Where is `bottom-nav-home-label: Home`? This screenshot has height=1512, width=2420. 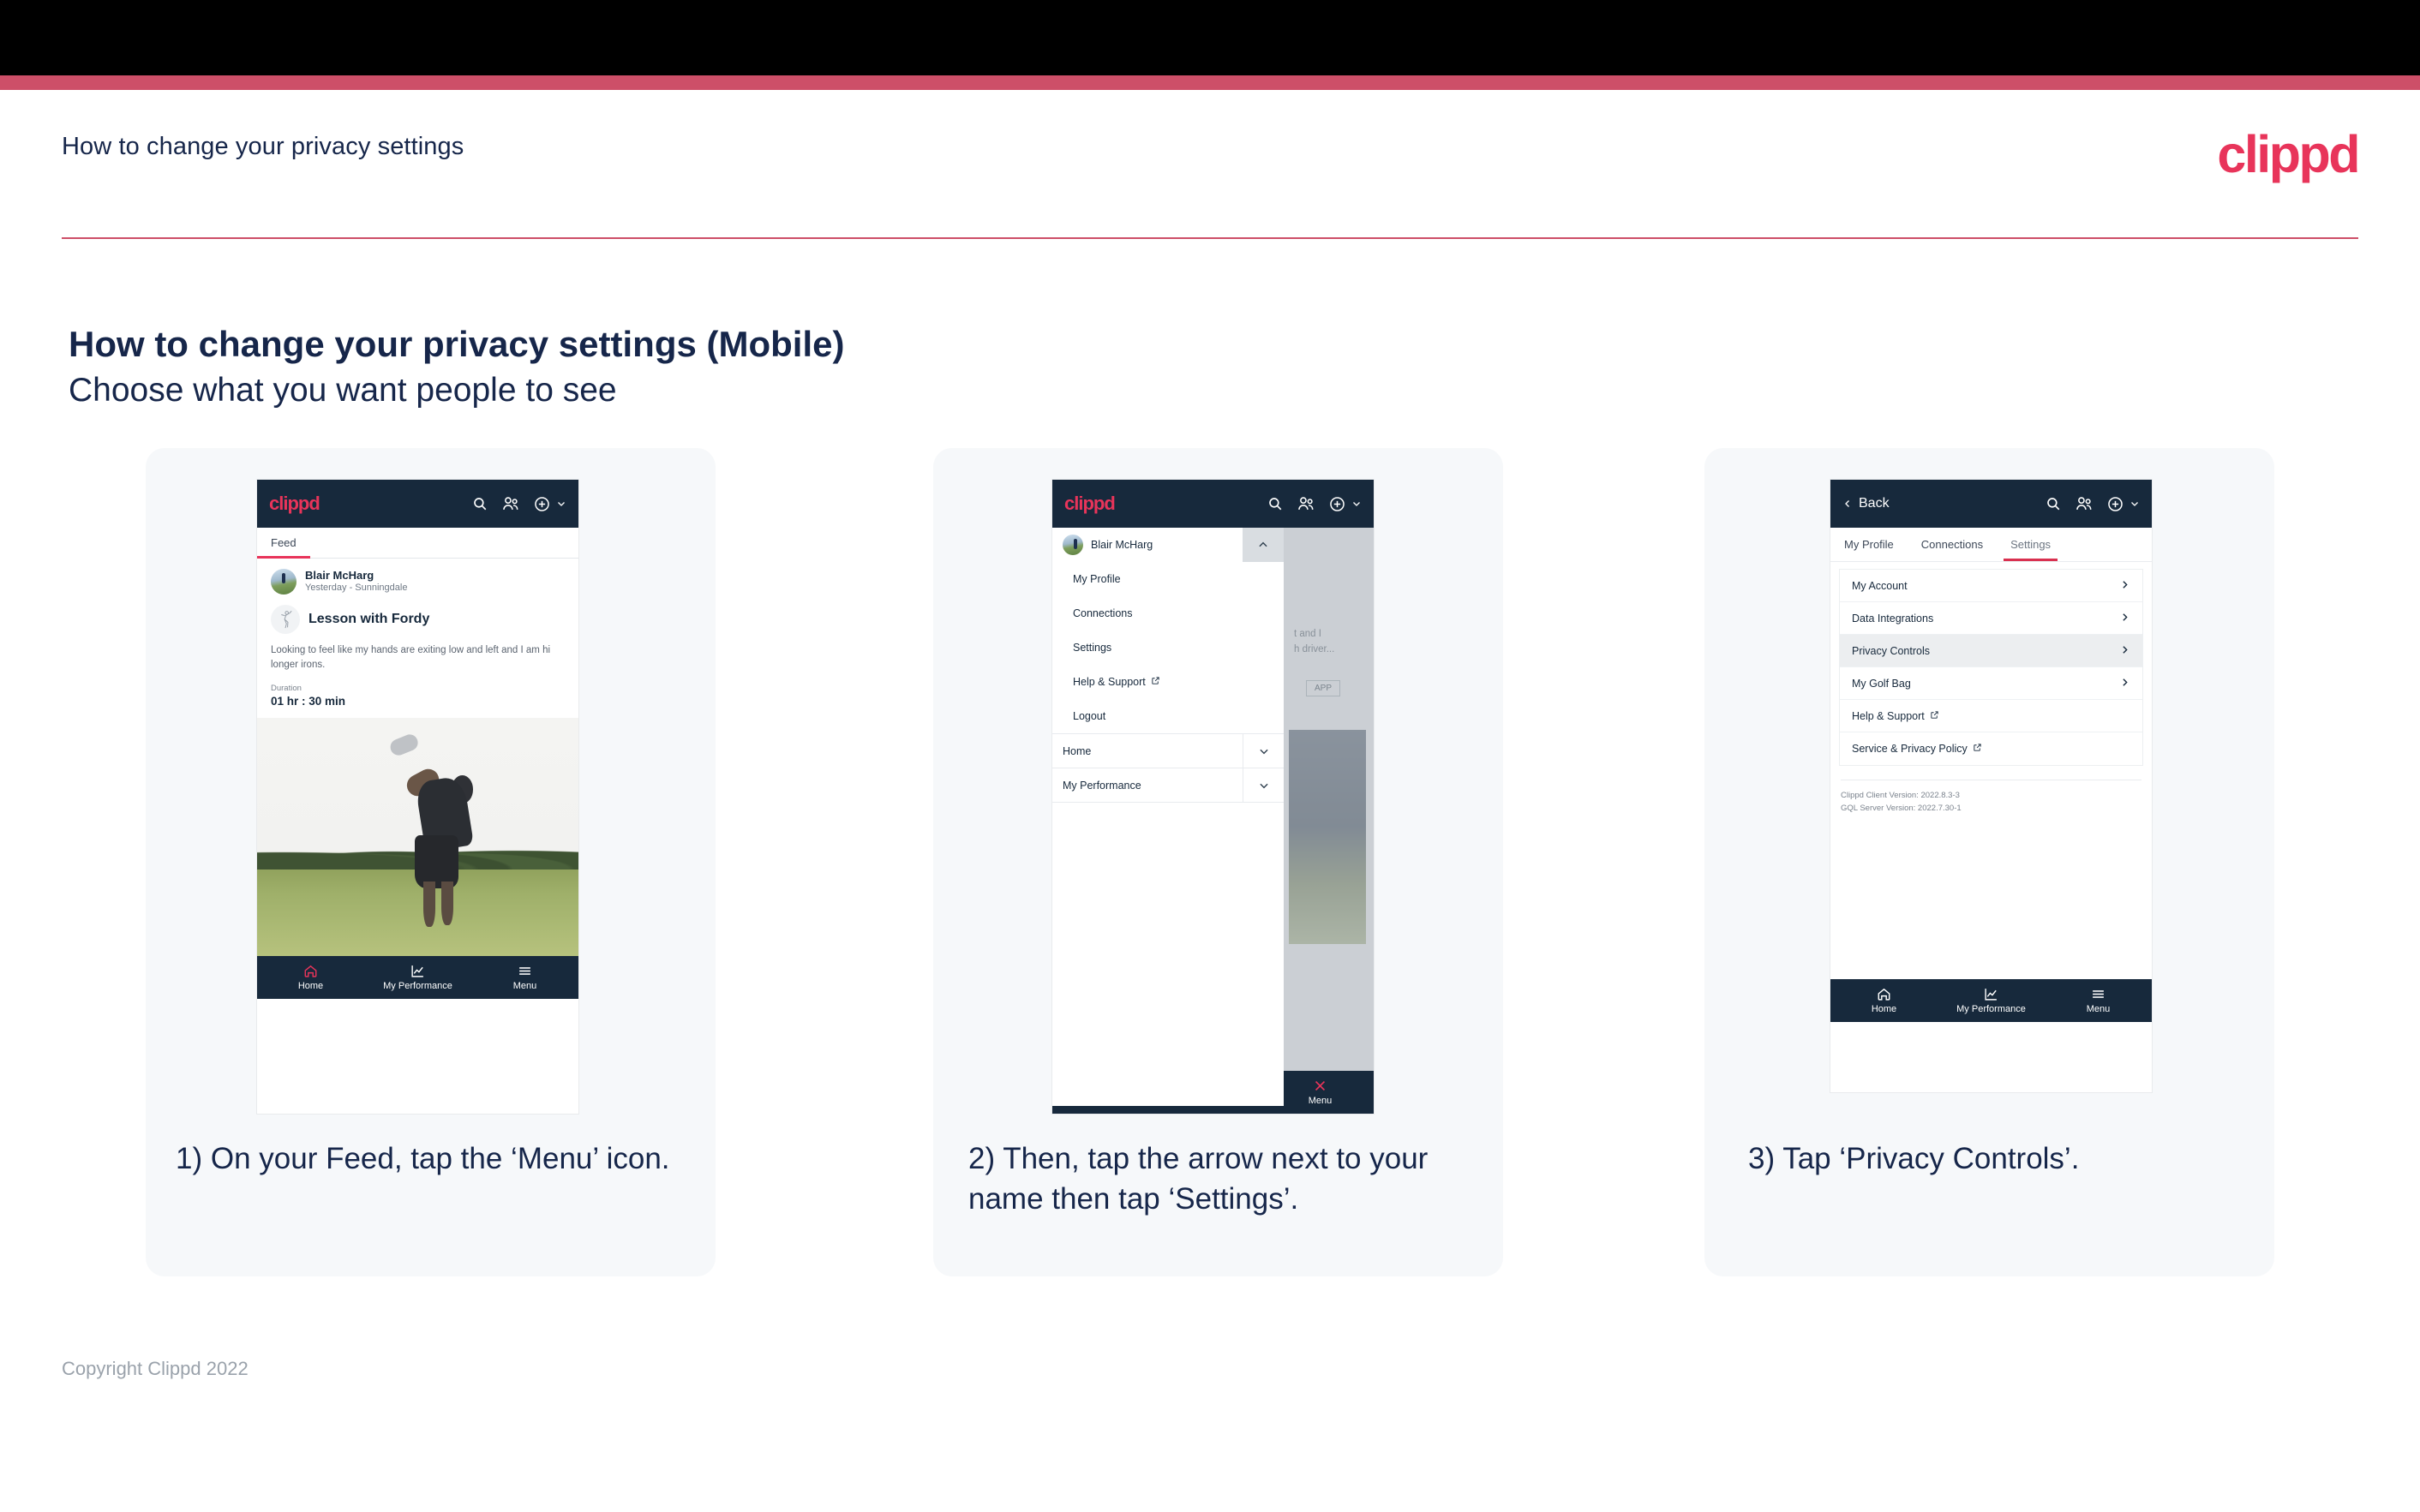 bottom-nav-home-label: Home is located at coordinates (1884, 1010).